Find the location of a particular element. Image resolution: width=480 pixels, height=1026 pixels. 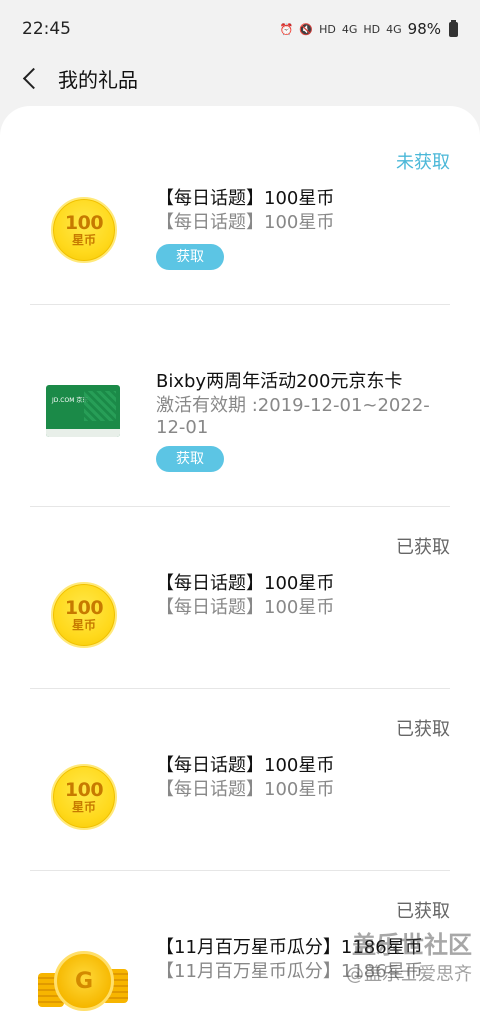

header: 我的礼品 is located at coordinates (240, 78).